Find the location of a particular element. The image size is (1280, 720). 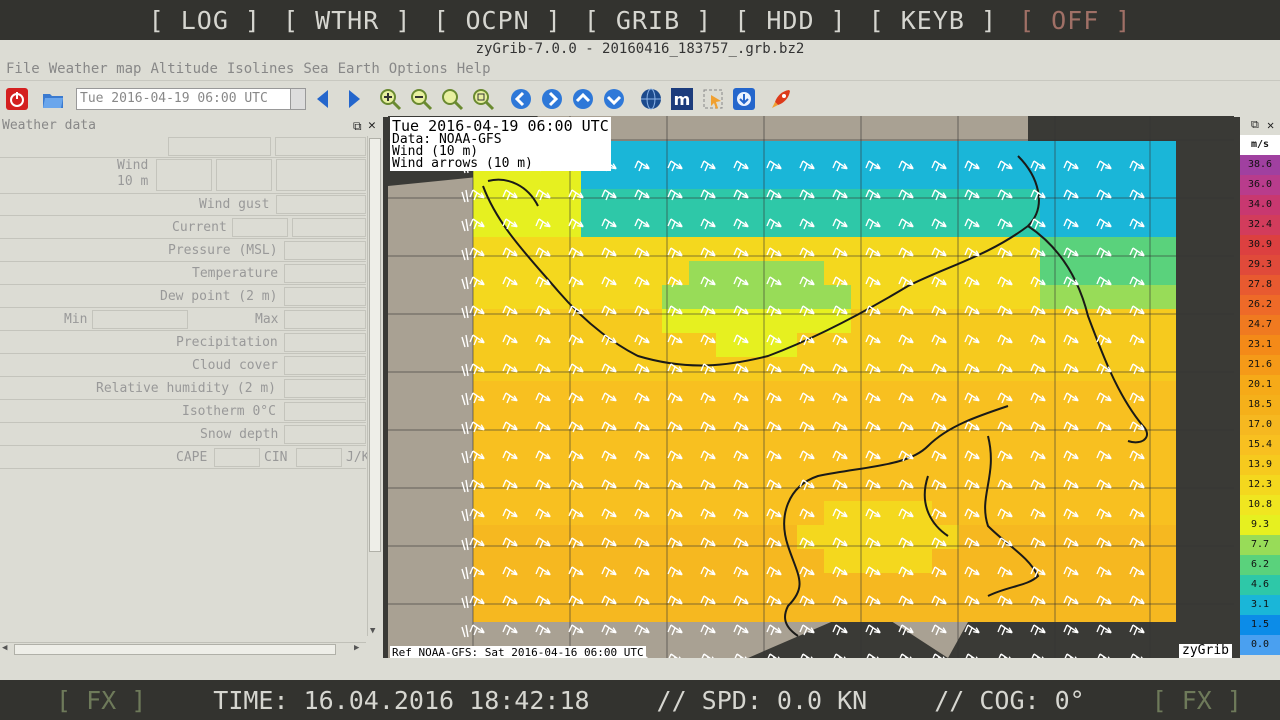

pan-up-icon is located at coordinates (583, 99).